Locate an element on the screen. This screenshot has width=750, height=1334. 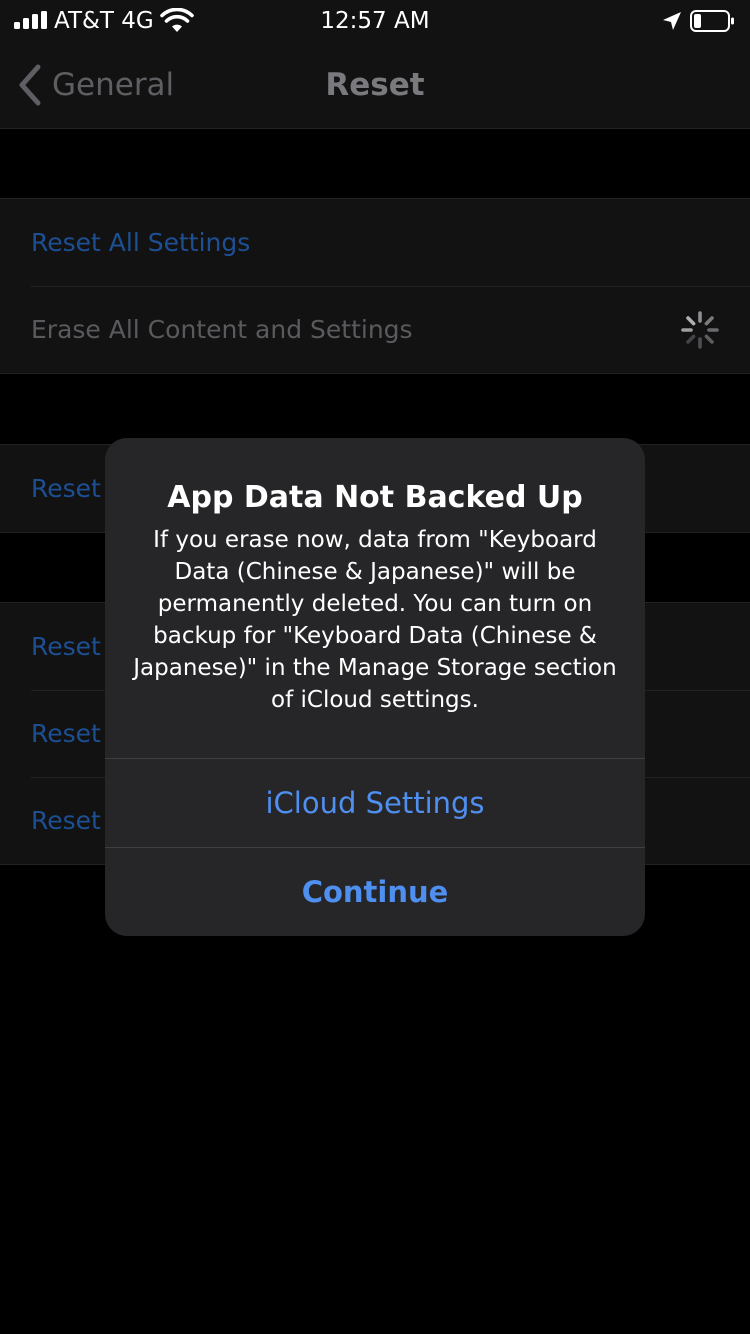
battery-icon is located at coordinates (712, 21).